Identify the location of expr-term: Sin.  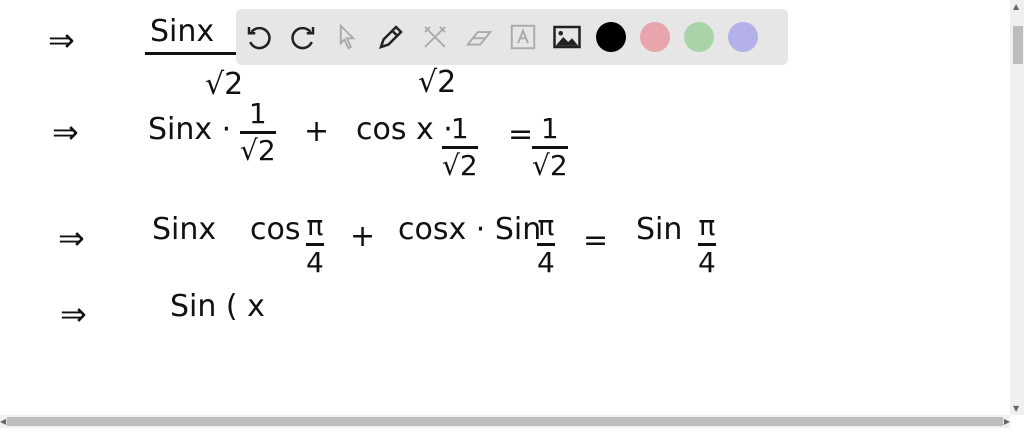
(659, 229).